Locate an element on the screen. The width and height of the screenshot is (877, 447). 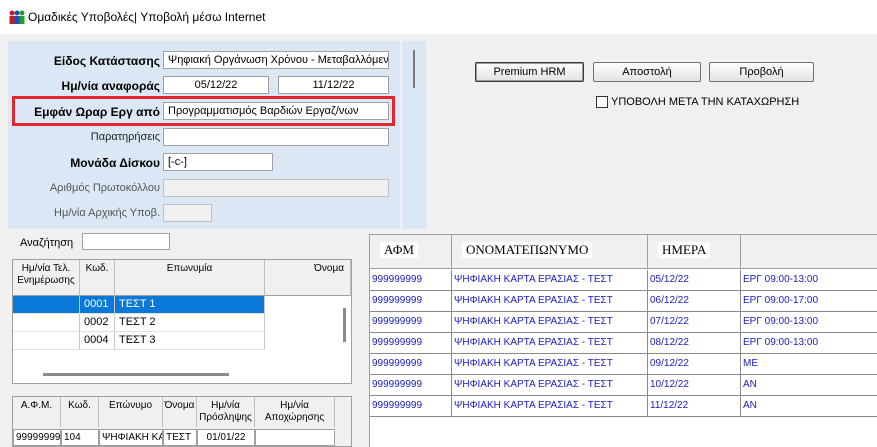
header-fullname: ΟΝΟΜΑΤΕΠΩΝΥΜΟ is located at coordinates (550, 252).